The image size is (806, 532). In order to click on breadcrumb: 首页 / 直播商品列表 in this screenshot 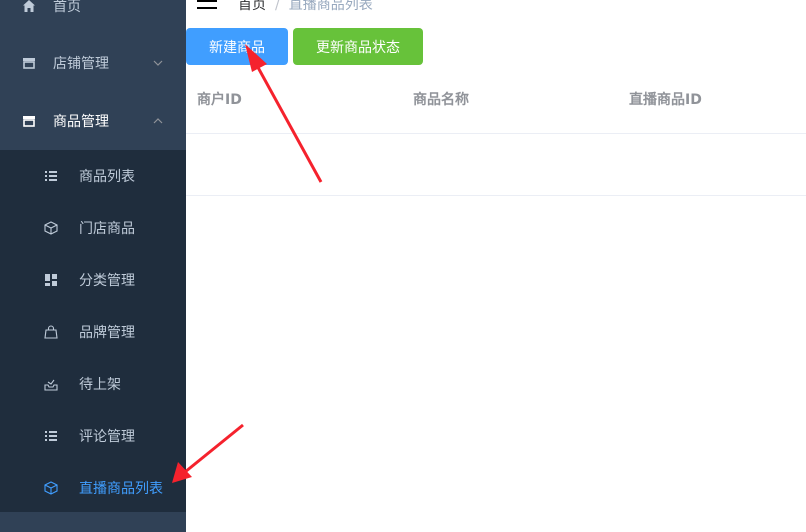, I will do `click(305, 7)`.